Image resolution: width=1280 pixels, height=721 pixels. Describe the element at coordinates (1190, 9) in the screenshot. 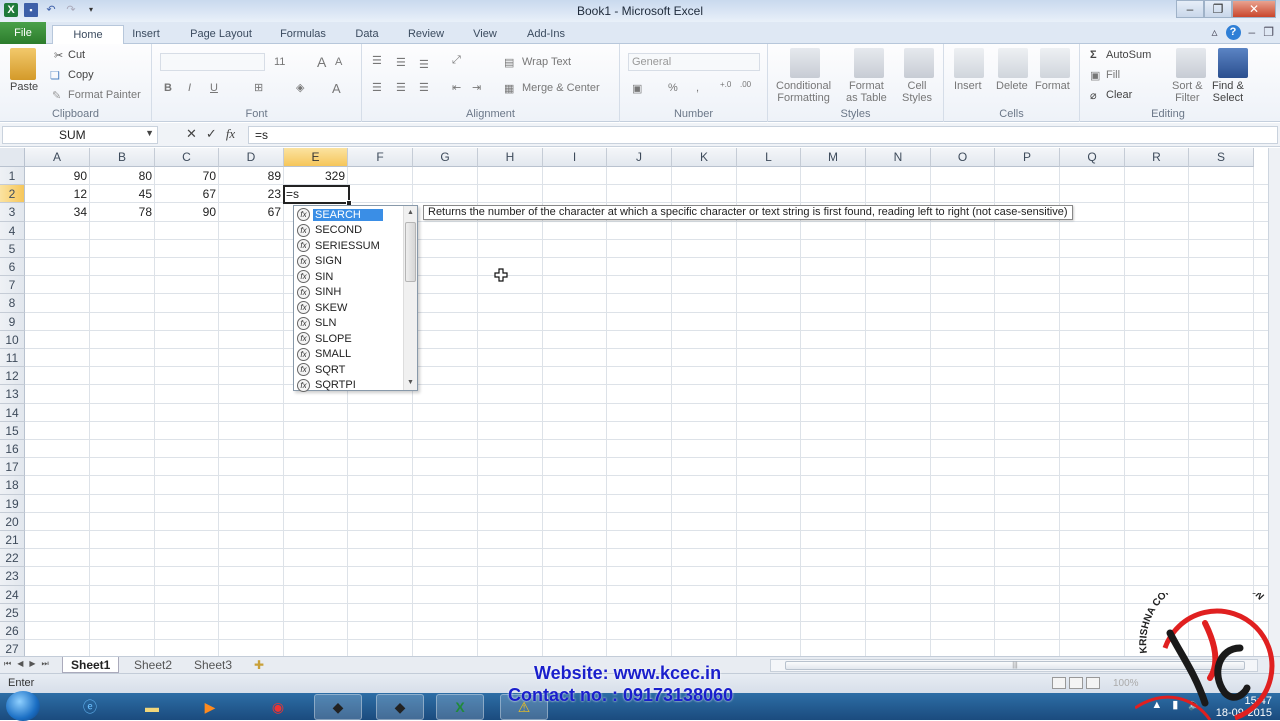

I see `minimize-button: –` at that location.